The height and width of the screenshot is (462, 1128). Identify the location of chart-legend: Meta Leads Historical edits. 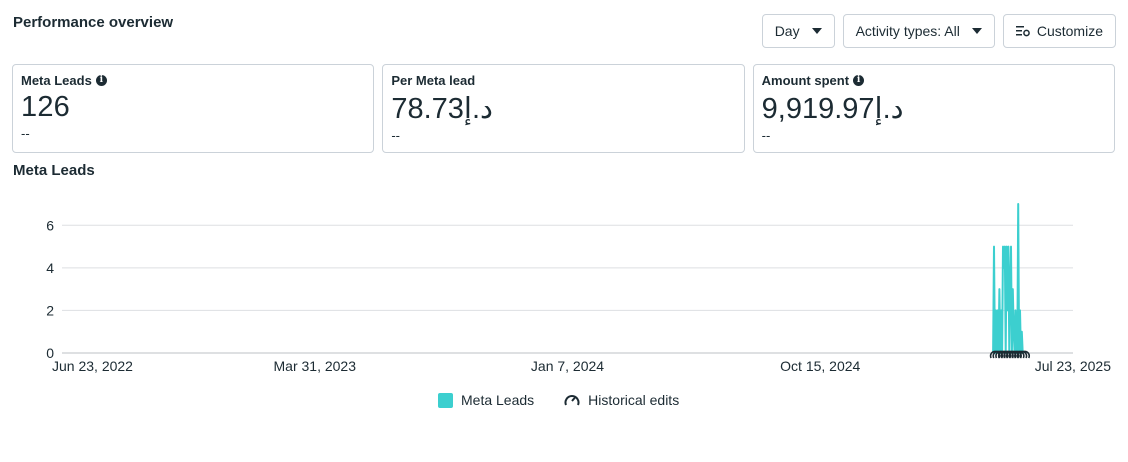
(558, 400).